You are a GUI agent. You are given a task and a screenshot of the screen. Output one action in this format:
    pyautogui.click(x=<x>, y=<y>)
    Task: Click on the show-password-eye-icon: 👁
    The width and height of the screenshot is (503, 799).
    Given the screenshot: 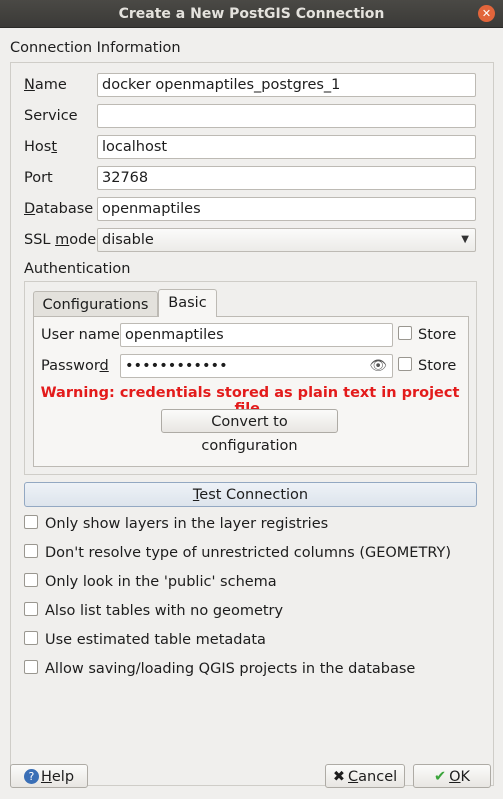 What is the action you would take?
    pyautogui.click(x=378, y=366)
    